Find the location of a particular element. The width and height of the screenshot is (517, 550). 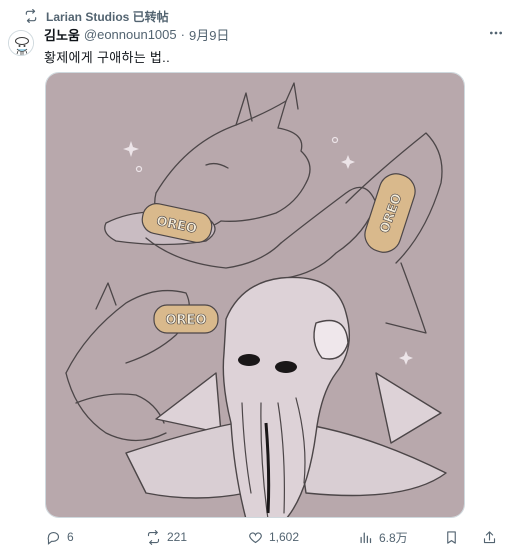

cookie-label-3: OREO is located at coordinates (186, 320).